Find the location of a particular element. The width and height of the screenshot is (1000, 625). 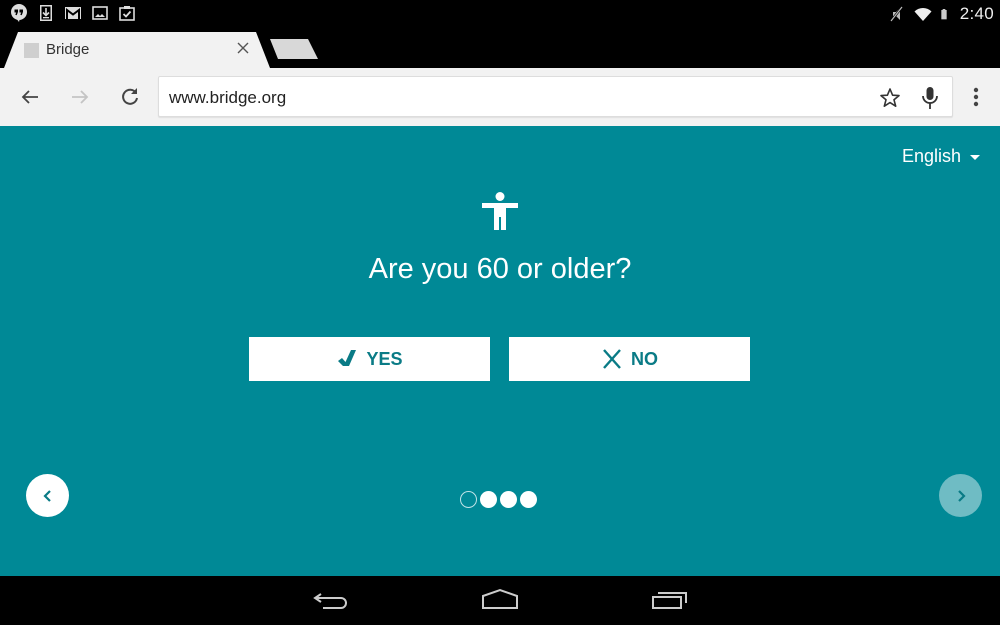

battery-icon is located at coordinates (944, 14).